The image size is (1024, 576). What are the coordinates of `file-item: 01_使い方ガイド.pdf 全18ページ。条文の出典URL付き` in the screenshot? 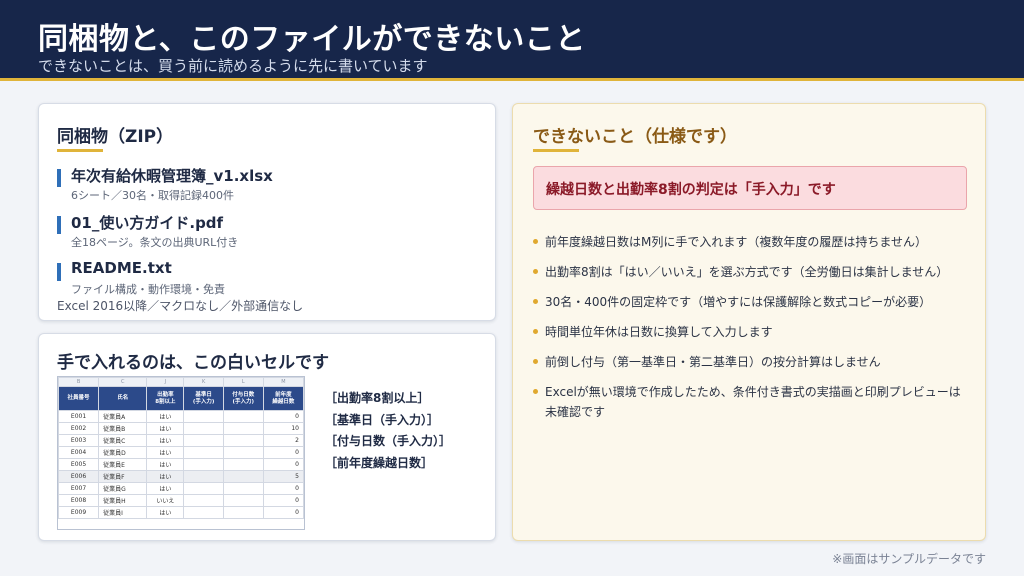 It's located at (267, 232).